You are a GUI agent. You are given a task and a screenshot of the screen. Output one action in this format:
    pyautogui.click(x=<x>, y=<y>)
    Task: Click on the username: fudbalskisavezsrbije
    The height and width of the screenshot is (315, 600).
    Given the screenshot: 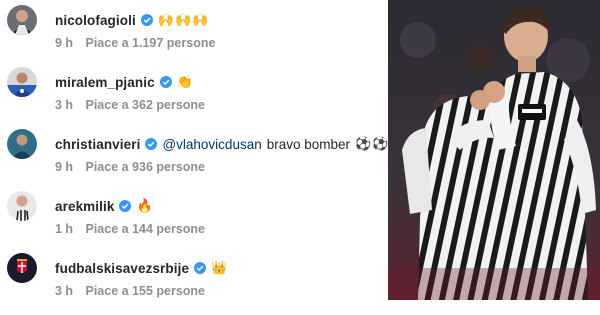 What is the action you would take?
    pyautogui.click(x=122, y=268)
    